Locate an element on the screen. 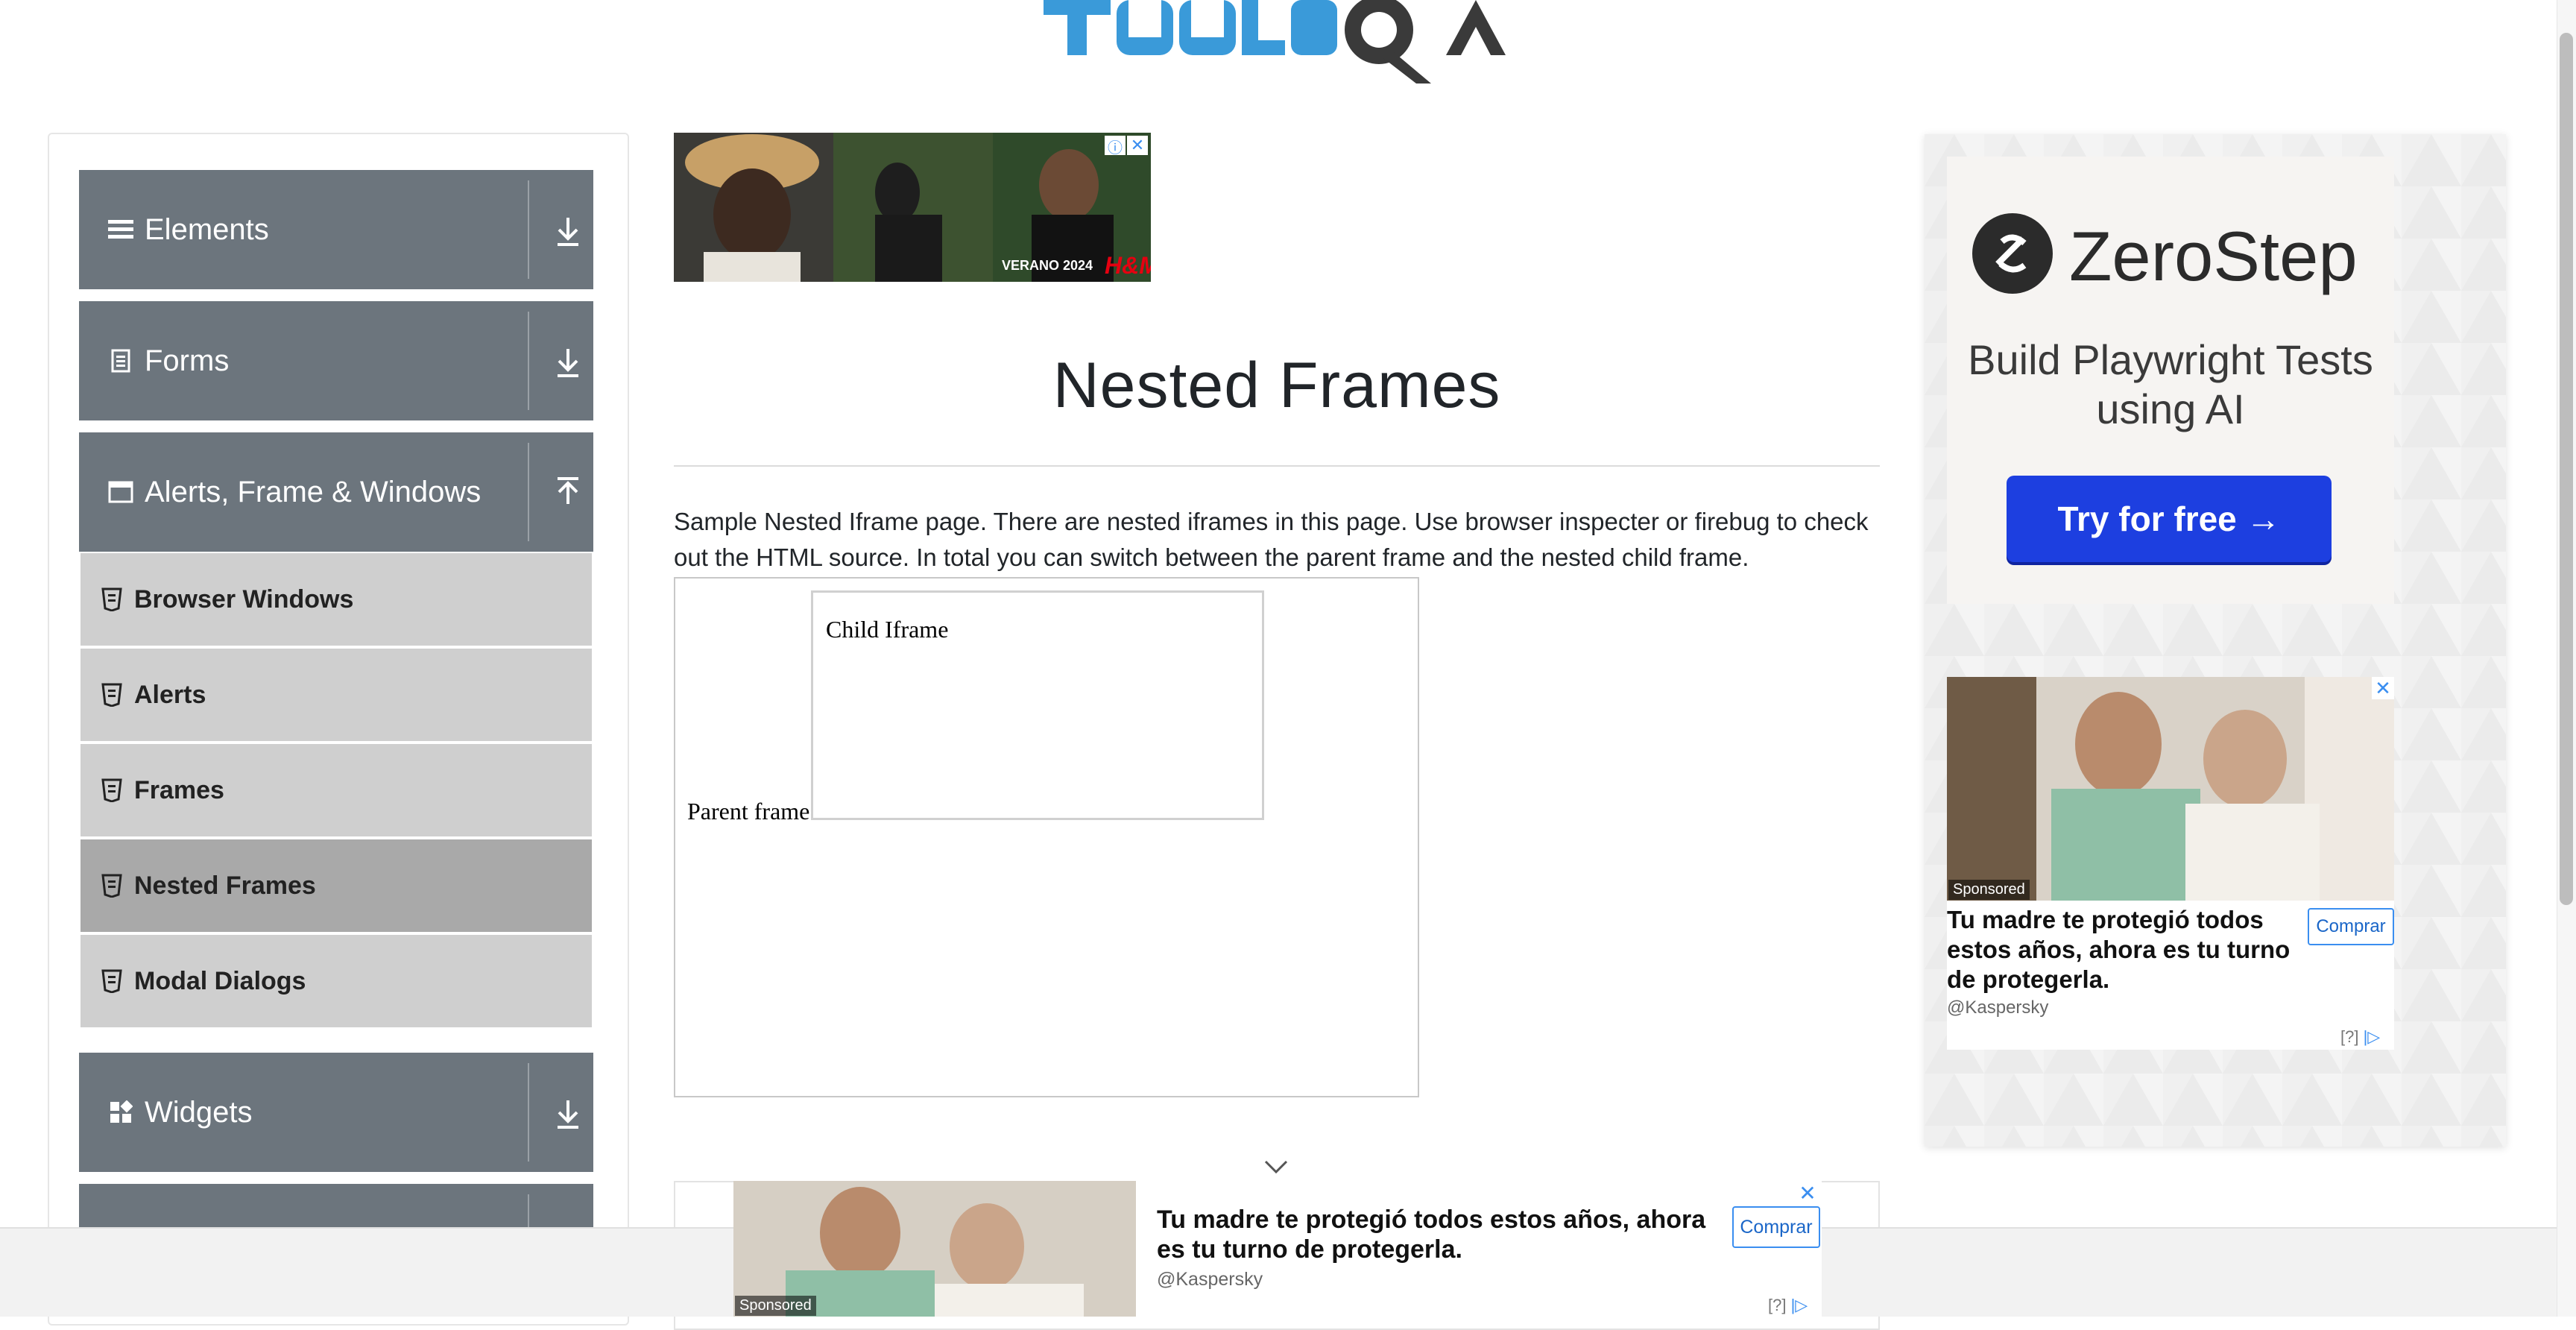 The height and width of the screenshot is (1330, 2576). zerostep-tagline: Build Playwright Tests using AI is located at coordinates (2170, 384).